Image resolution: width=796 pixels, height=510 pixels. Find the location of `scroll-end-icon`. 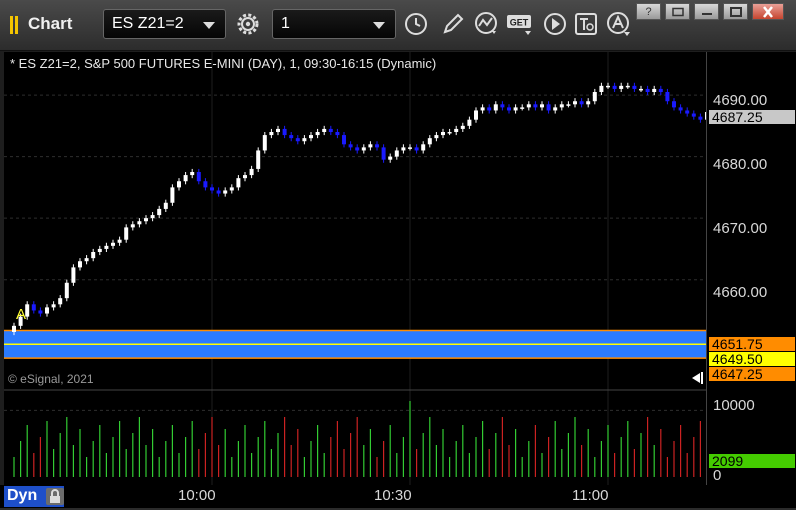

scroll-end-icon is located at coordinates (697, 378).